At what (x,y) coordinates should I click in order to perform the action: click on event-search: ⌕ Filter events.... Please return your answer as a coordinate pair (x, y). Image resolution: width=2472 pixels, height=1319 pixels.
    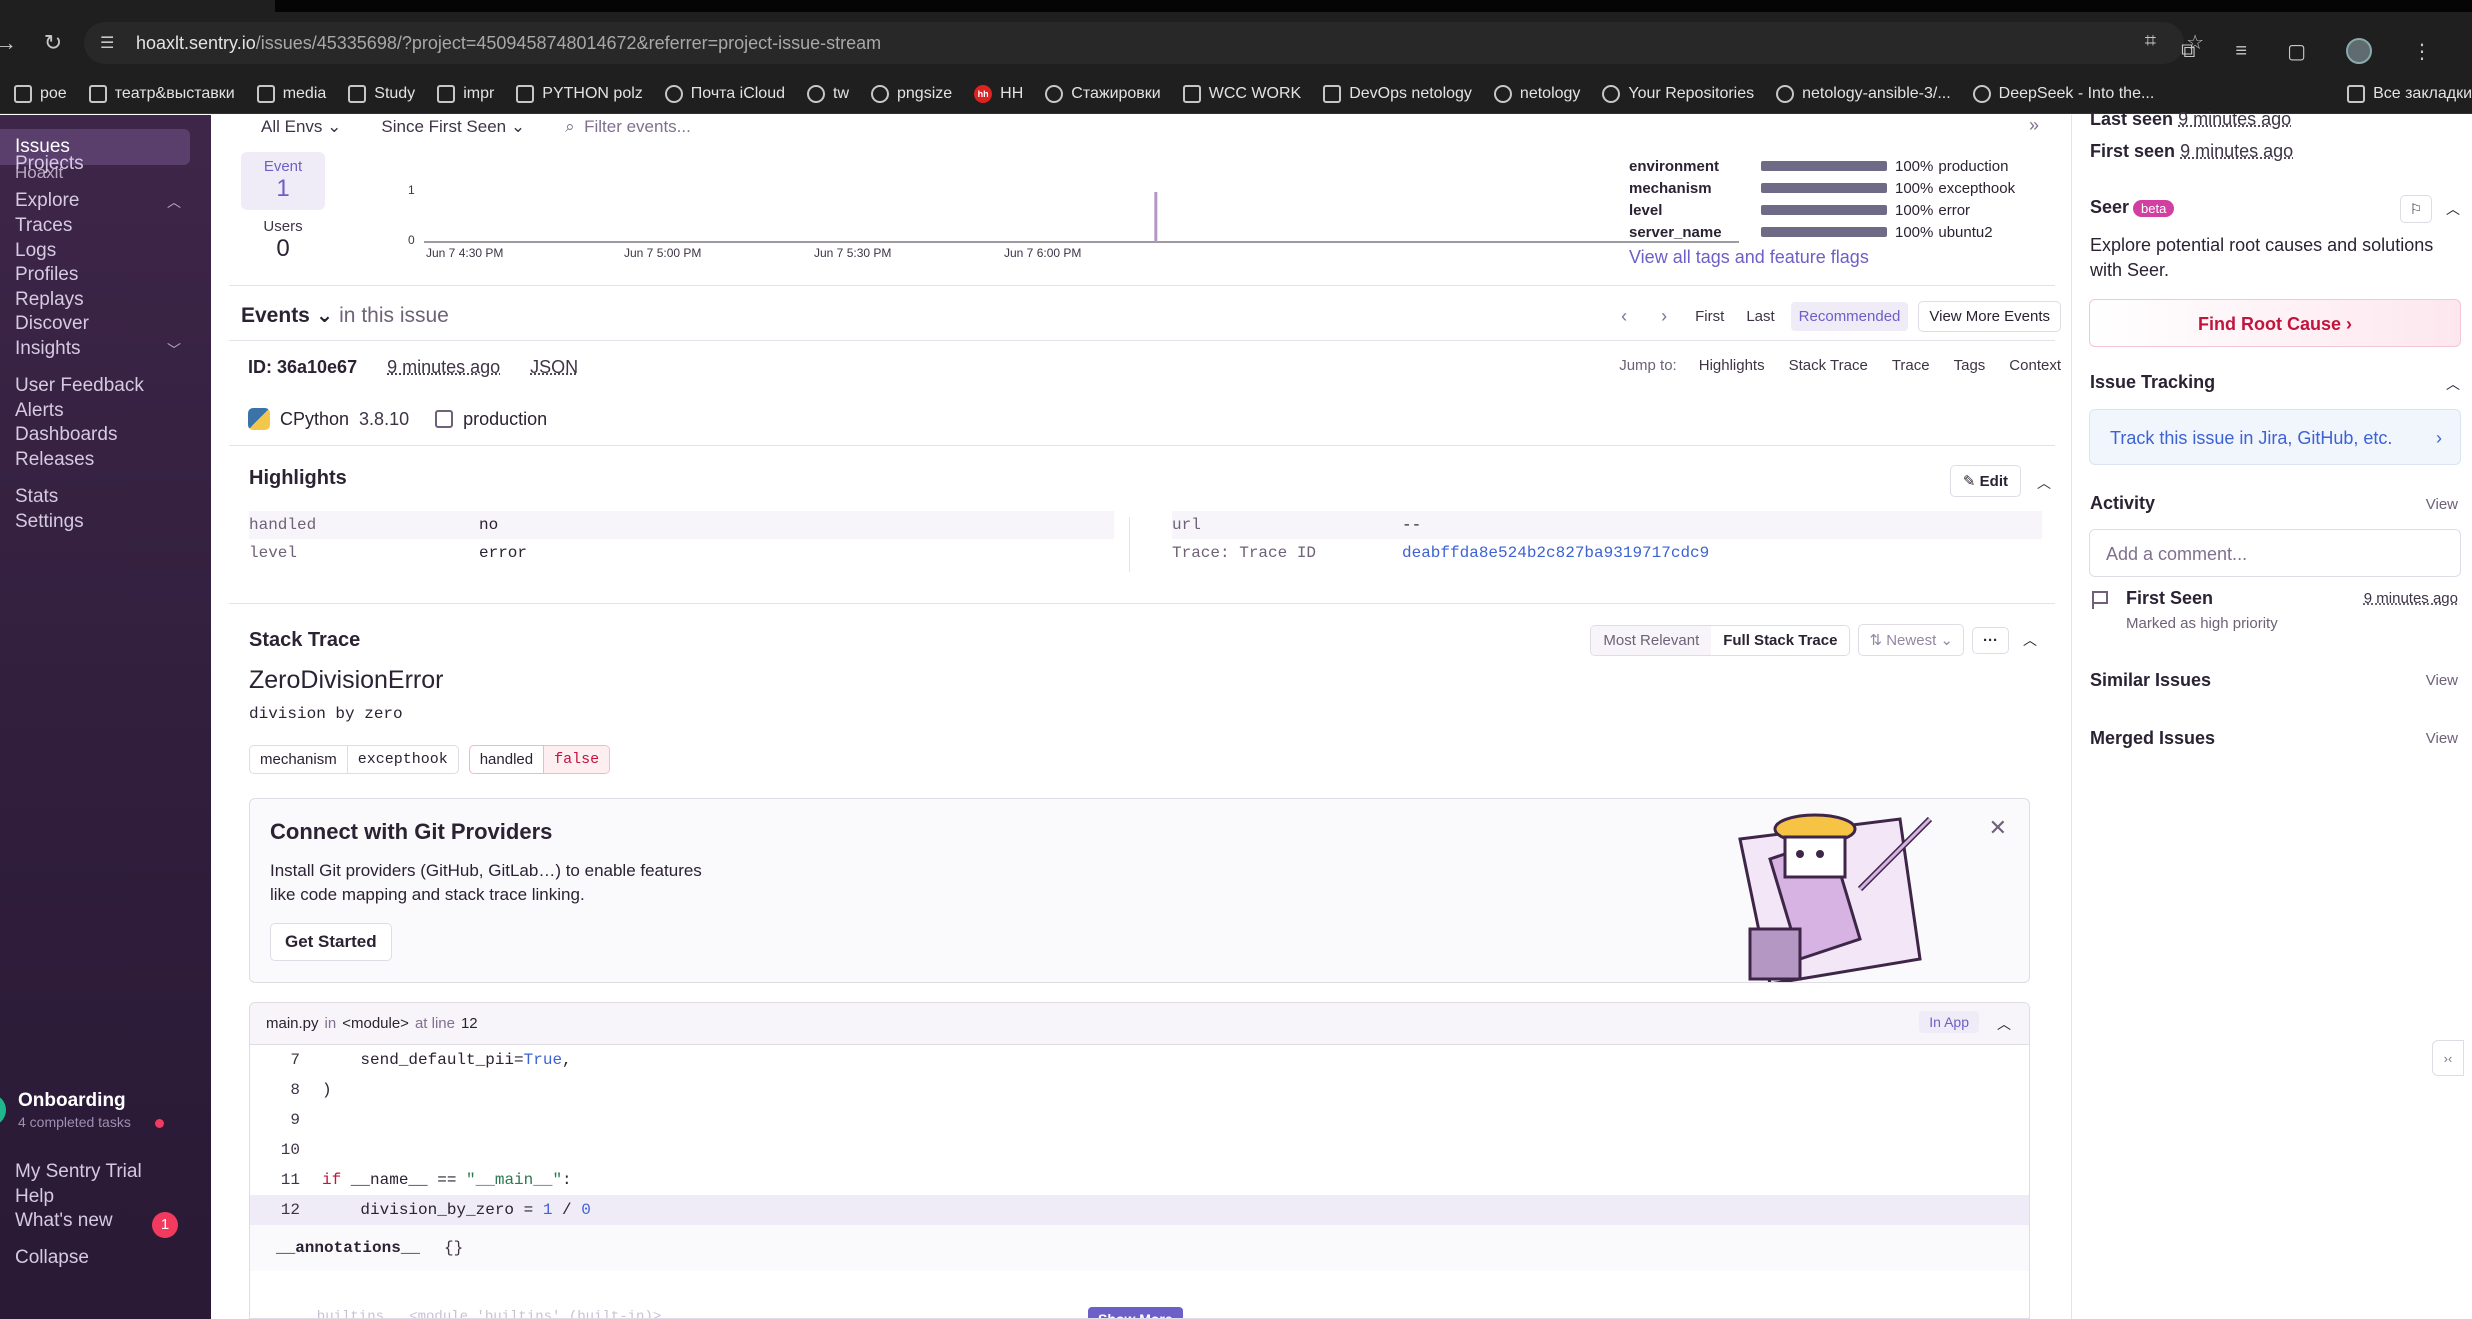
    Looking at the image, I should click on (628, 127).